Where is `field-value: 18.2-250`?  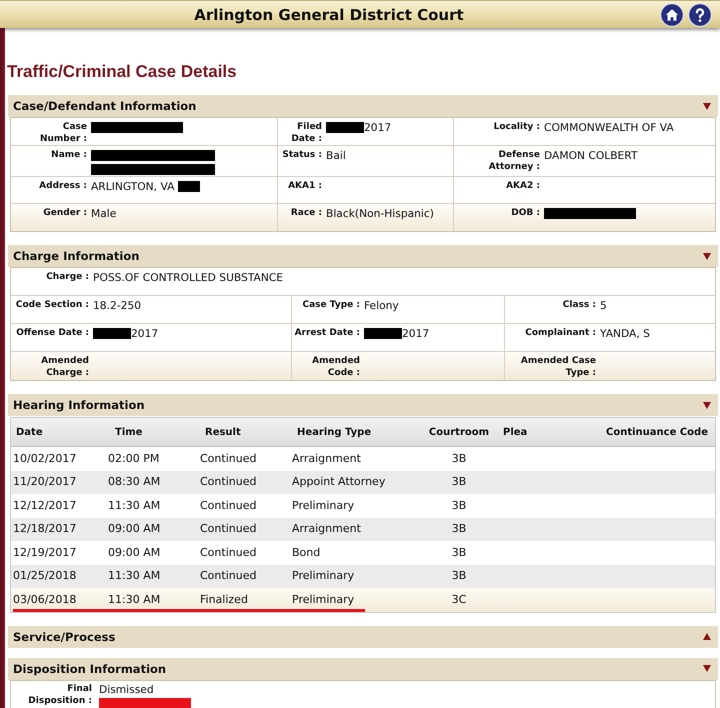
field-value: 18.2-250 is located at coordinates (117, 305).